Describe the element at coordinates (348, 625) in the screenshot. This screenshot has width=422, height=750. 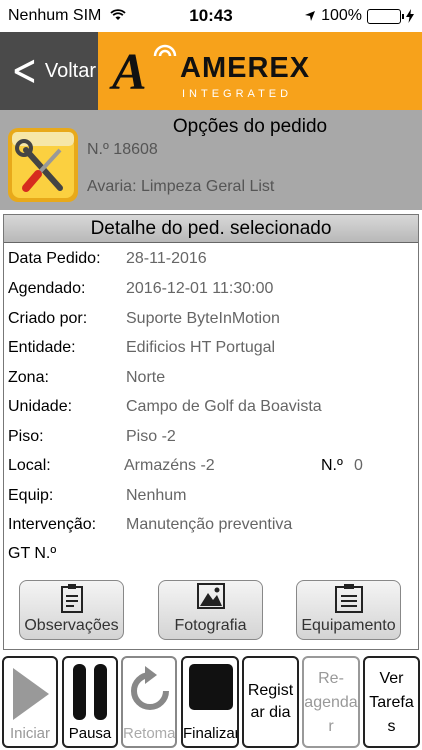
I see `equipamento-label: Equipamento` at that location.